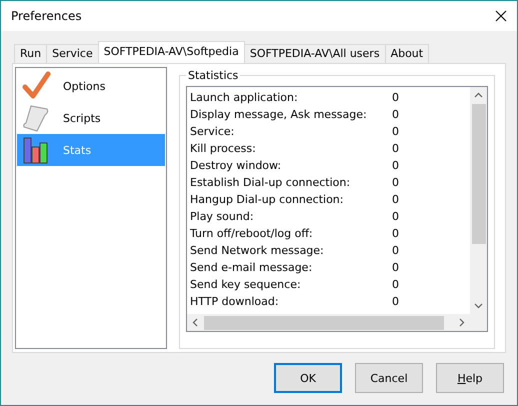 This screenshot has width=518, height=406. What do you see at coordinates (235, 301) in the screenshot?
I see `stat-name: HTTP download:` at bounding box center [235, 301].